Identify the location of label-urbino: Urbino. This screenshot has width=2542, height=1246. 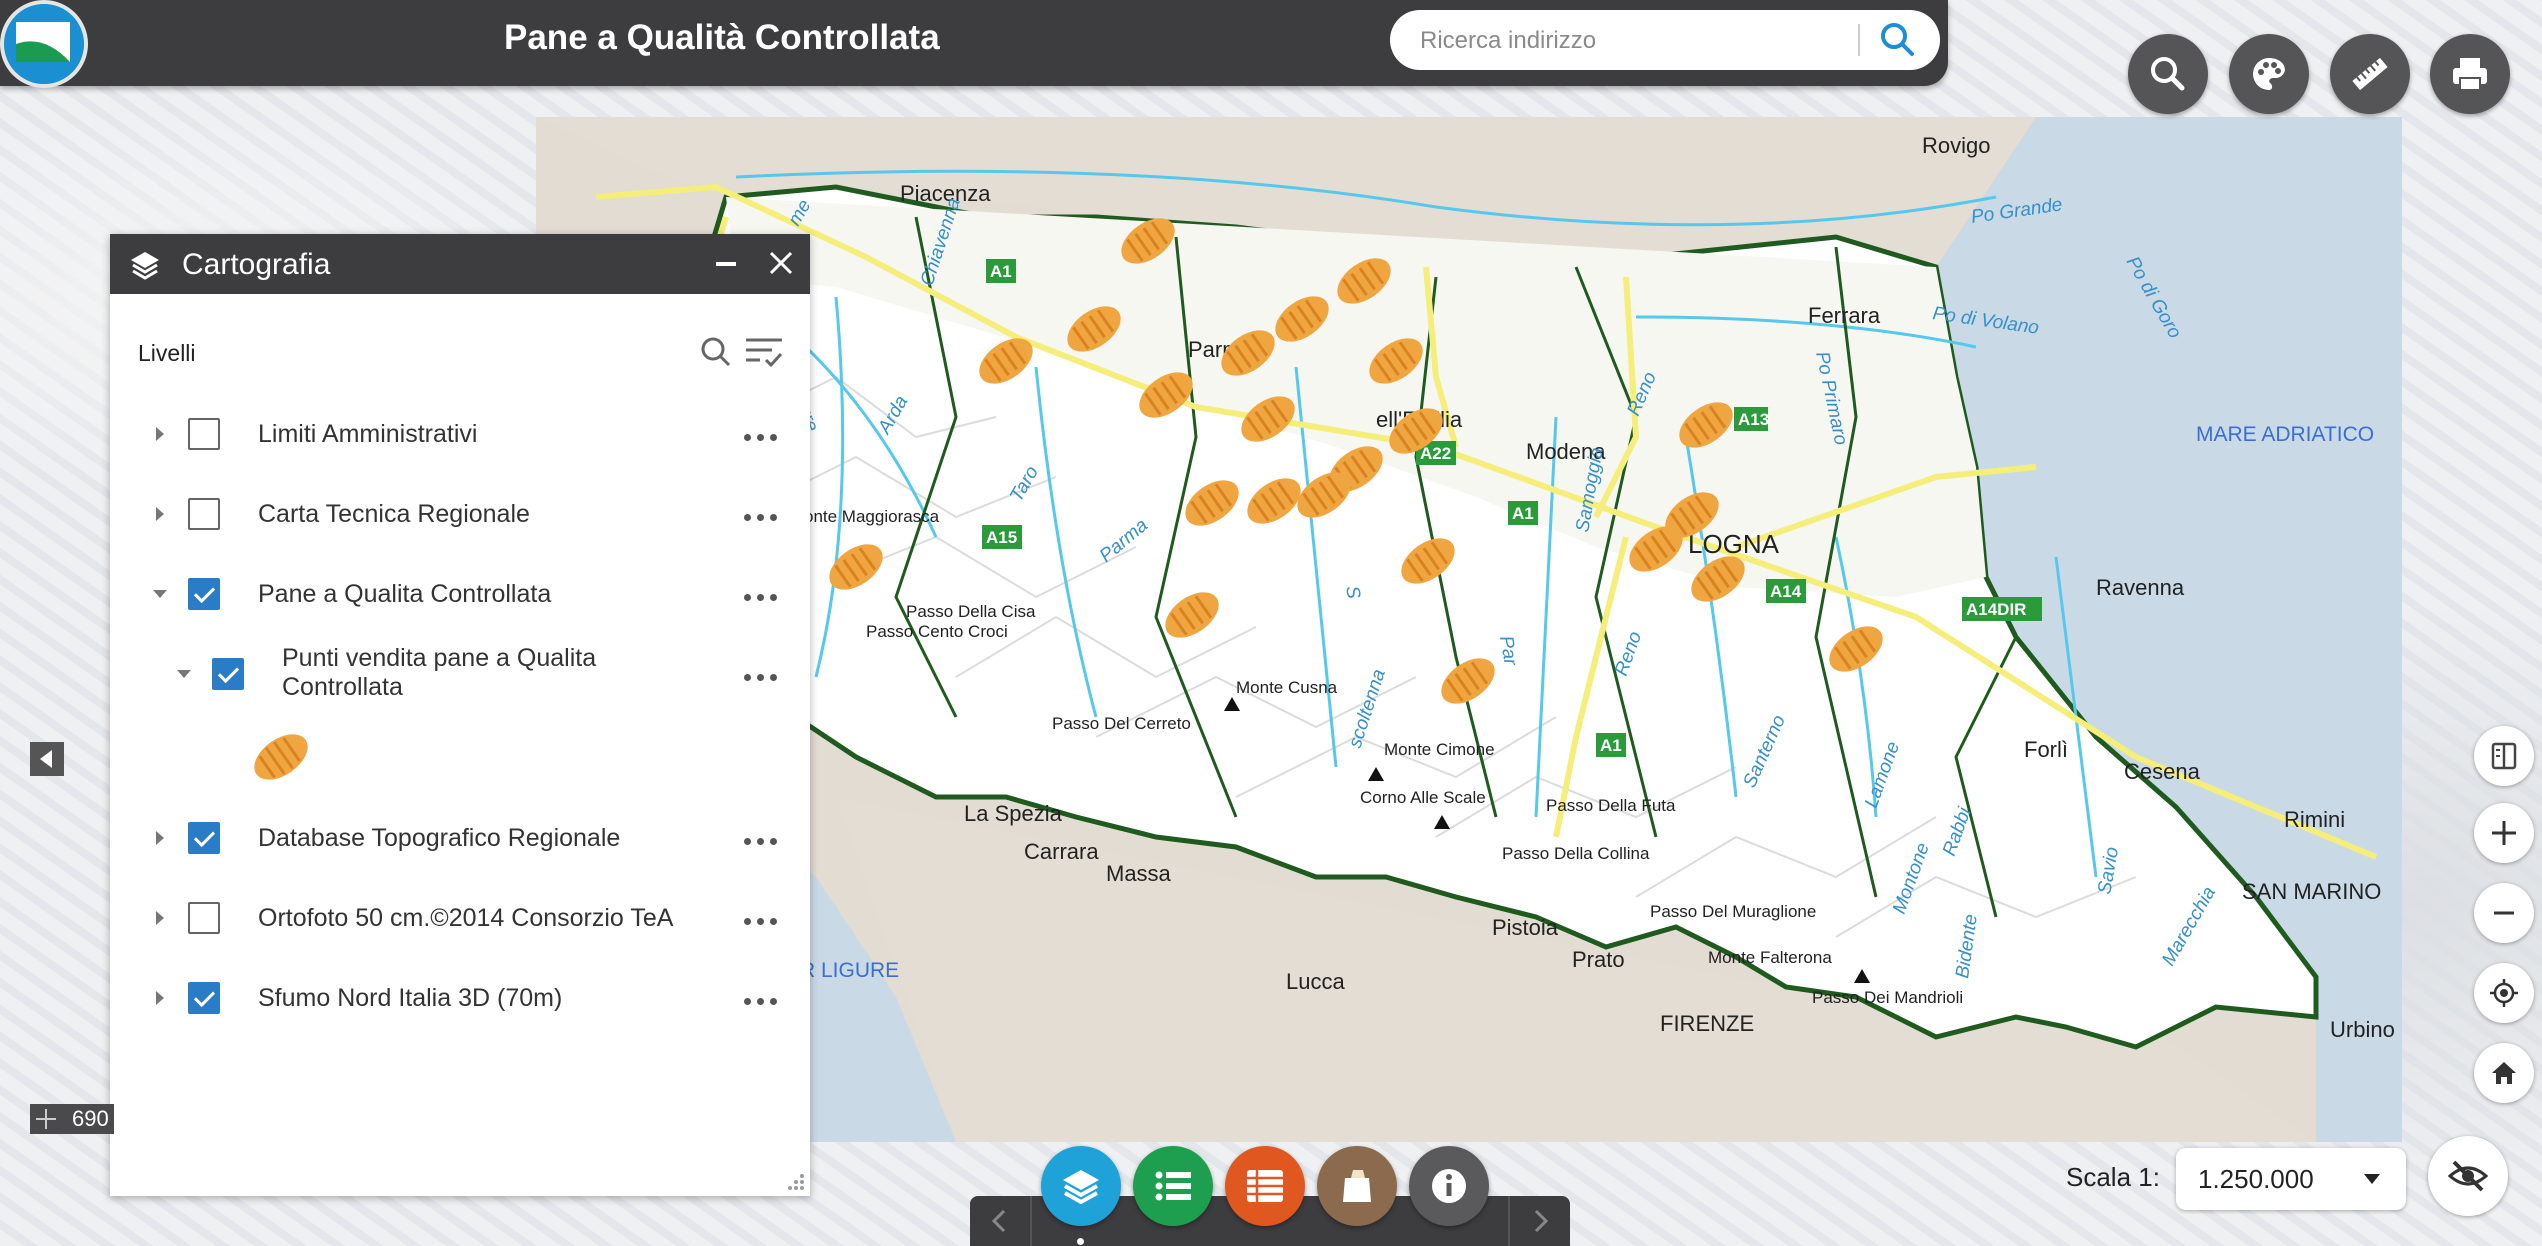
(2362, 1029).